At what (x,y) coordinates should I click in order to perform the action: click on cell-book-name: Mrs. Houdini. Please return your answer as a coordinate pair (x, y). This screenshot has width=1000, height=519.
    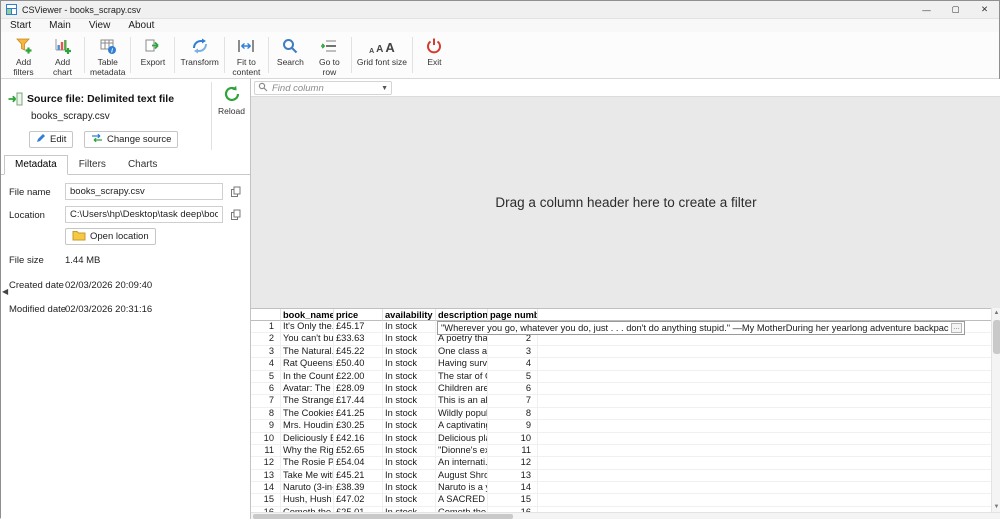
    Looking at the image, I should click on (307, 426).